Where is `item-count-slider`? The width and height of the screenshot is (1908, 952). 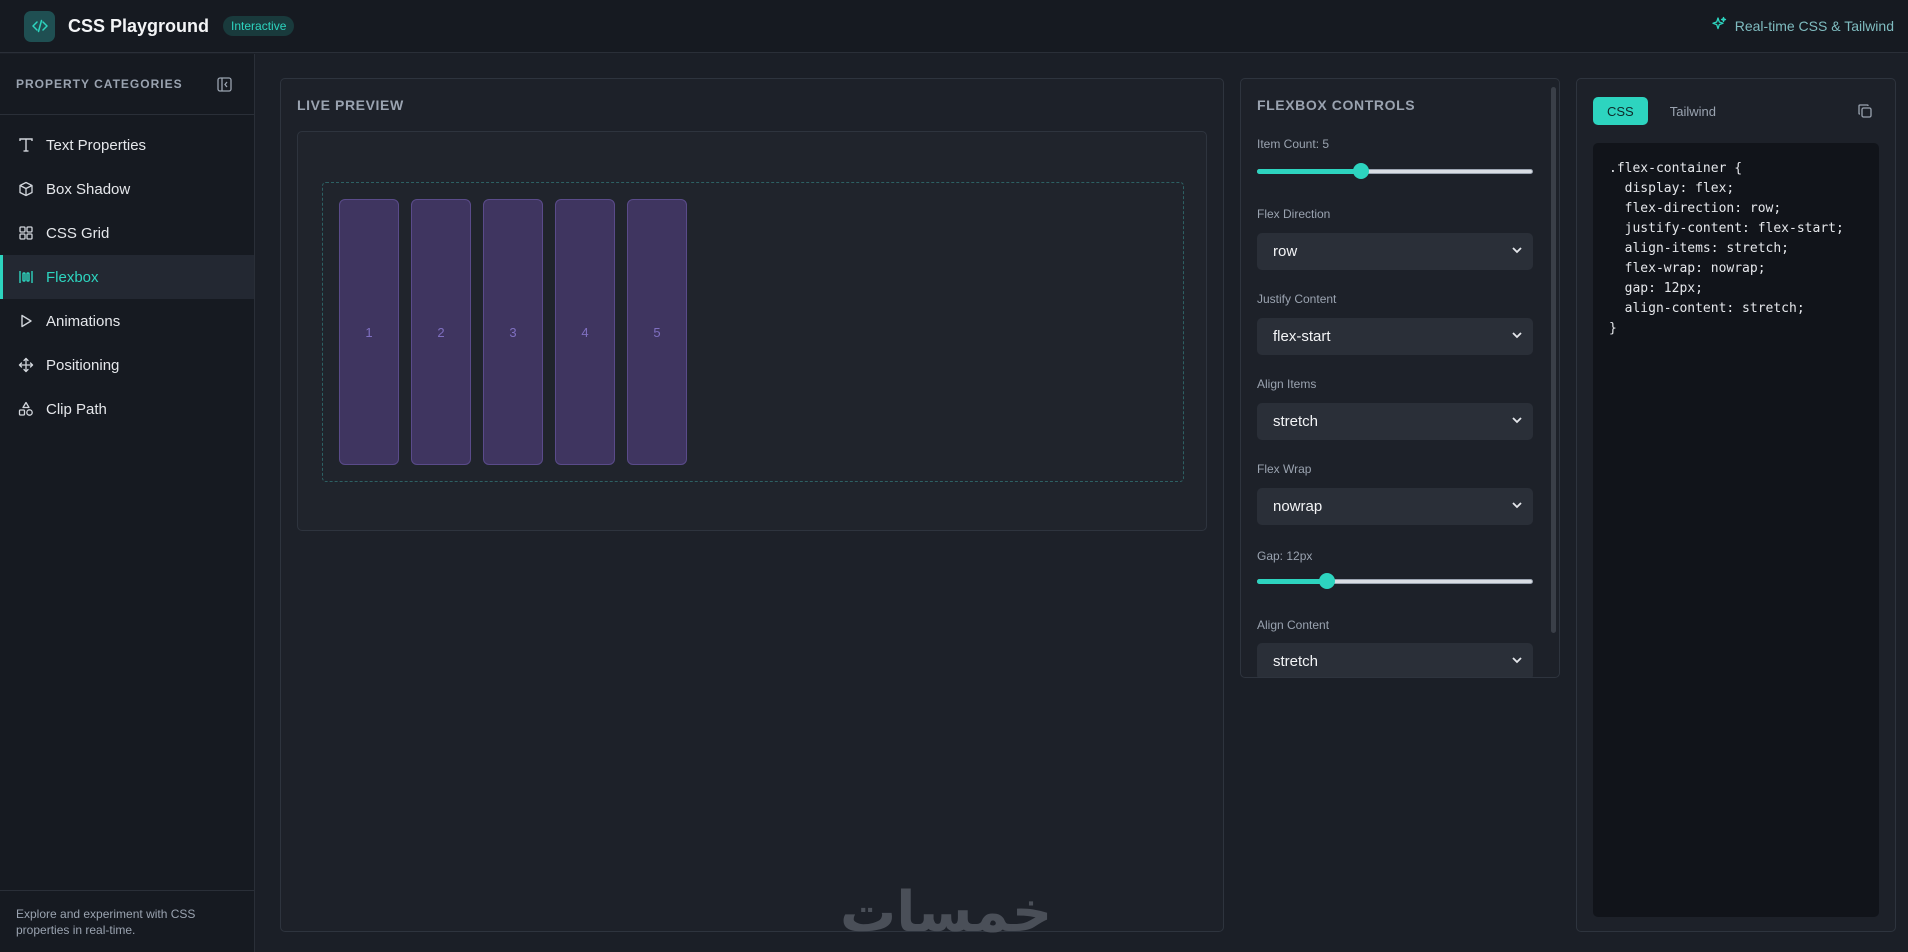 item-count-slider is located at coordinates (1395, 171).